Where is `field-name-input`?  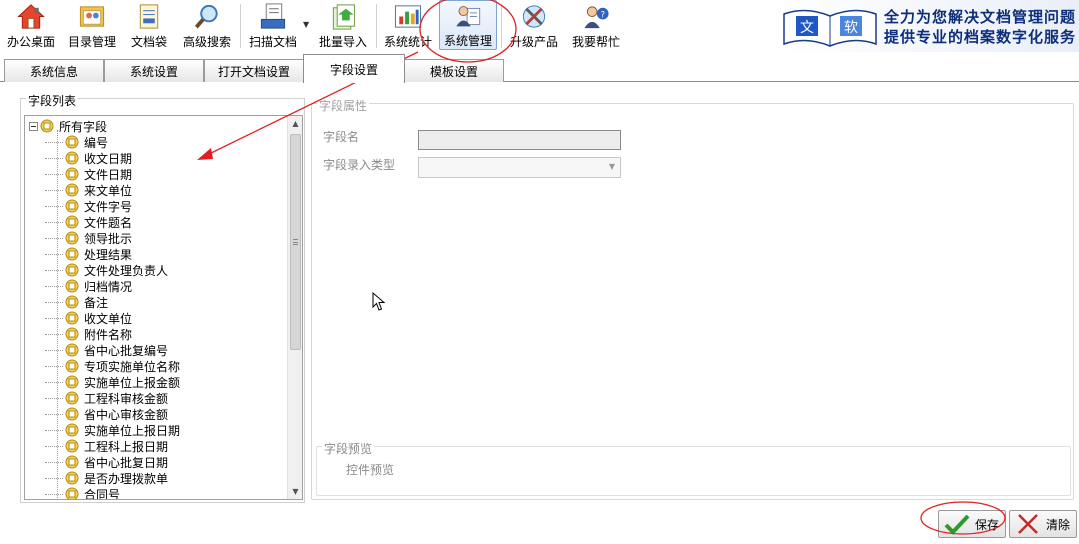 field-name-input is located at coordinates (519, 140).